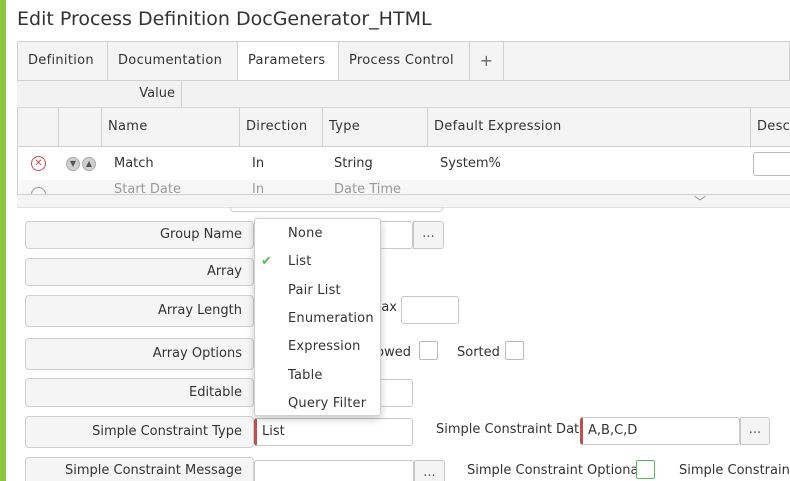 Image resolution: width=790 pixels, height=481 pixels. I want to click on editable-field, so click(395, 393).